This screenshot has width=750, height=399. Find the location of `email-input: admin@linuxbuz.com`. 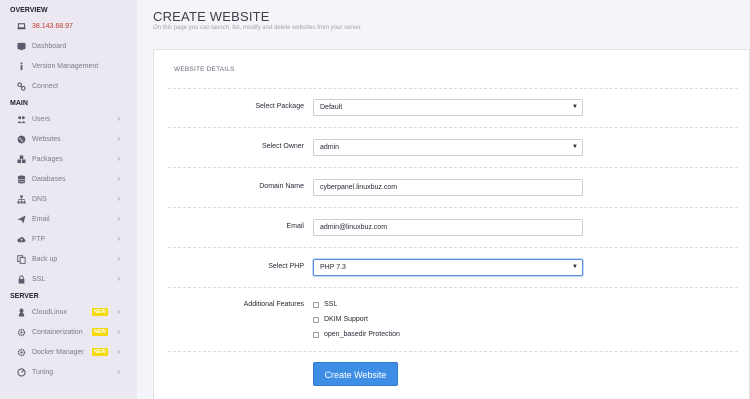

email-input: admin@linuxbuz.com is located at coordinates (448, 227).